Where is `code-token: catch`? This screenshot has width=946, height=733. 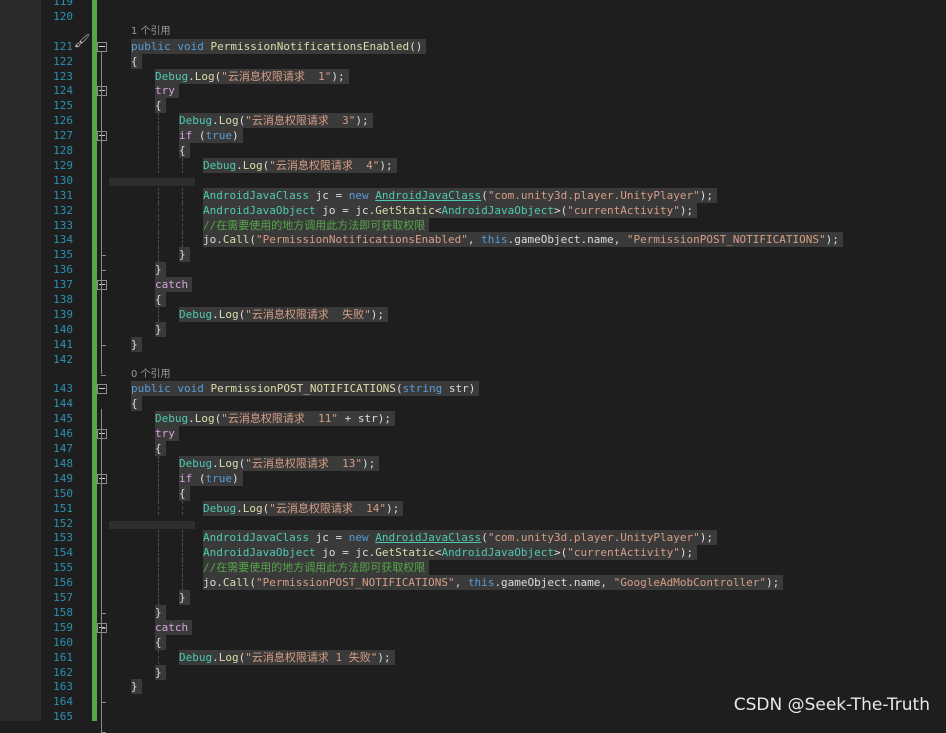
code-token: catch is located at coordinates (172, 285).